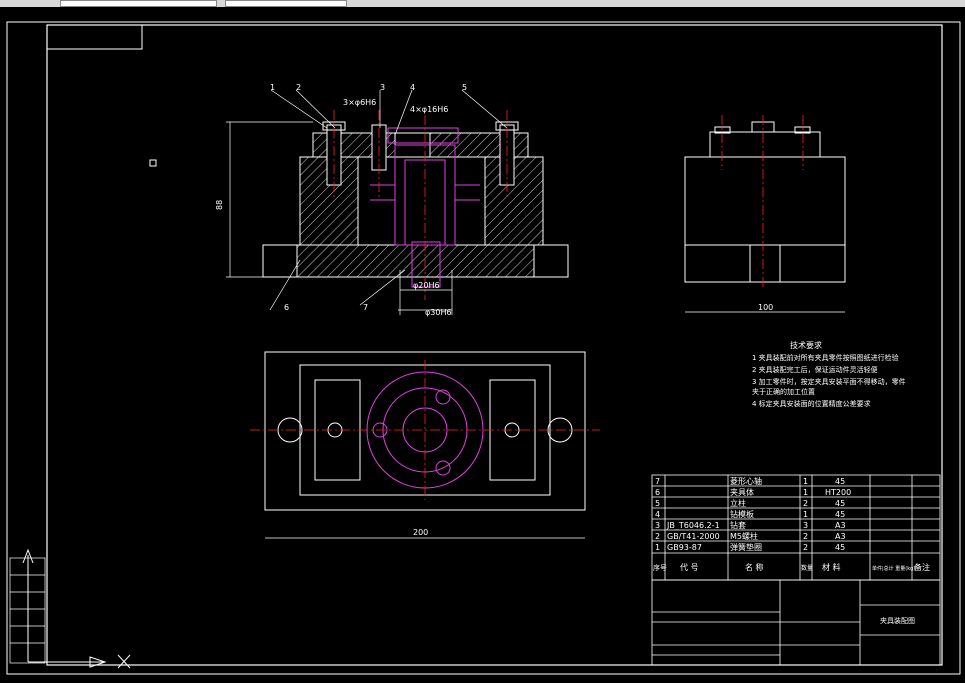  What do you see at coordinates (840, 481) in the screenshot?
I see `bom-mat-7: 45` at bounding box center [840, 481].